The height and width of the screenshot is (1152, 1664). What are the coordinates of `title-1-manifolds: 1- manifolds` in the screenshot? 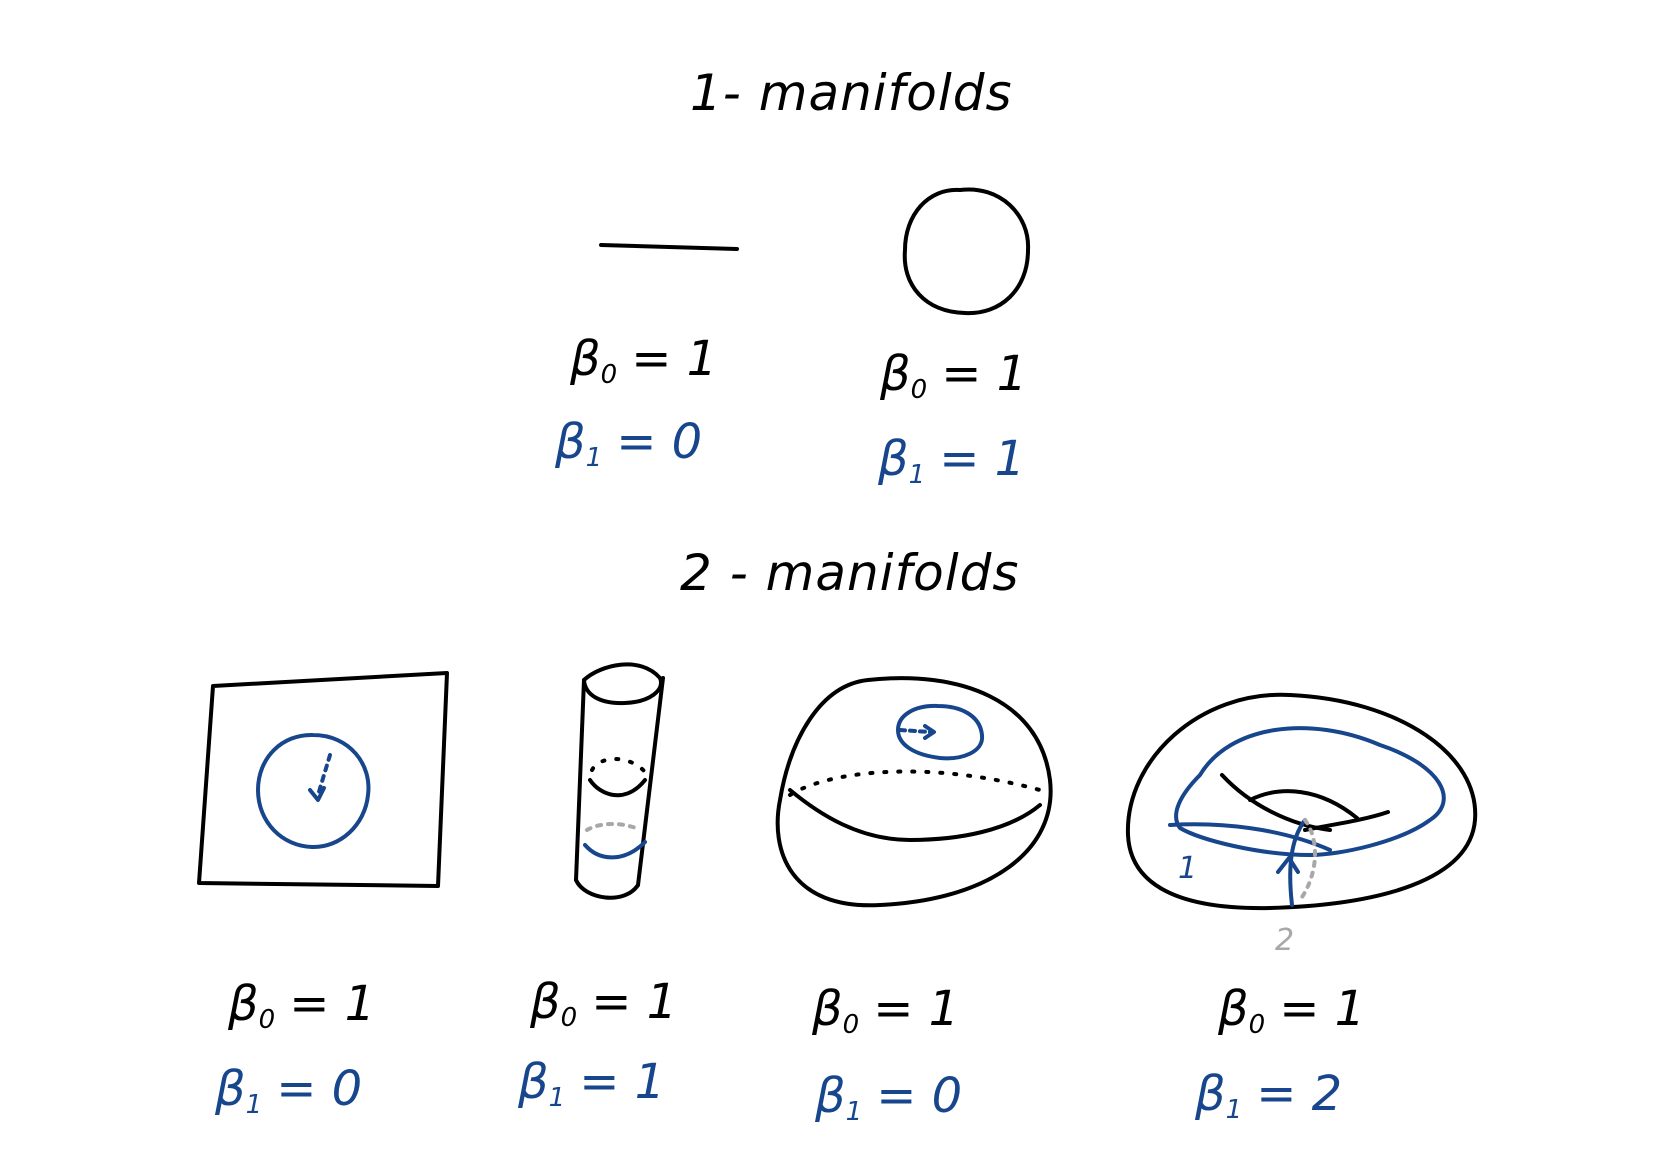 It's located at (851, 93).